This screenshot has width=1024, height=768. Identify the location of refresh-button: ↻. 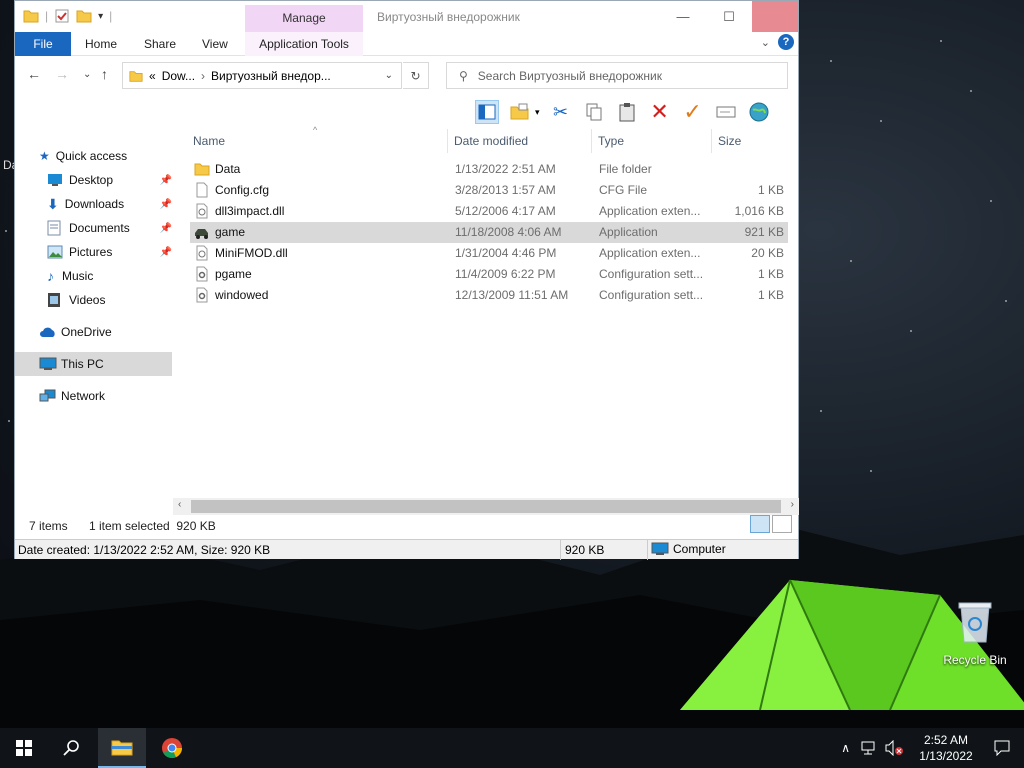
(416, 75).